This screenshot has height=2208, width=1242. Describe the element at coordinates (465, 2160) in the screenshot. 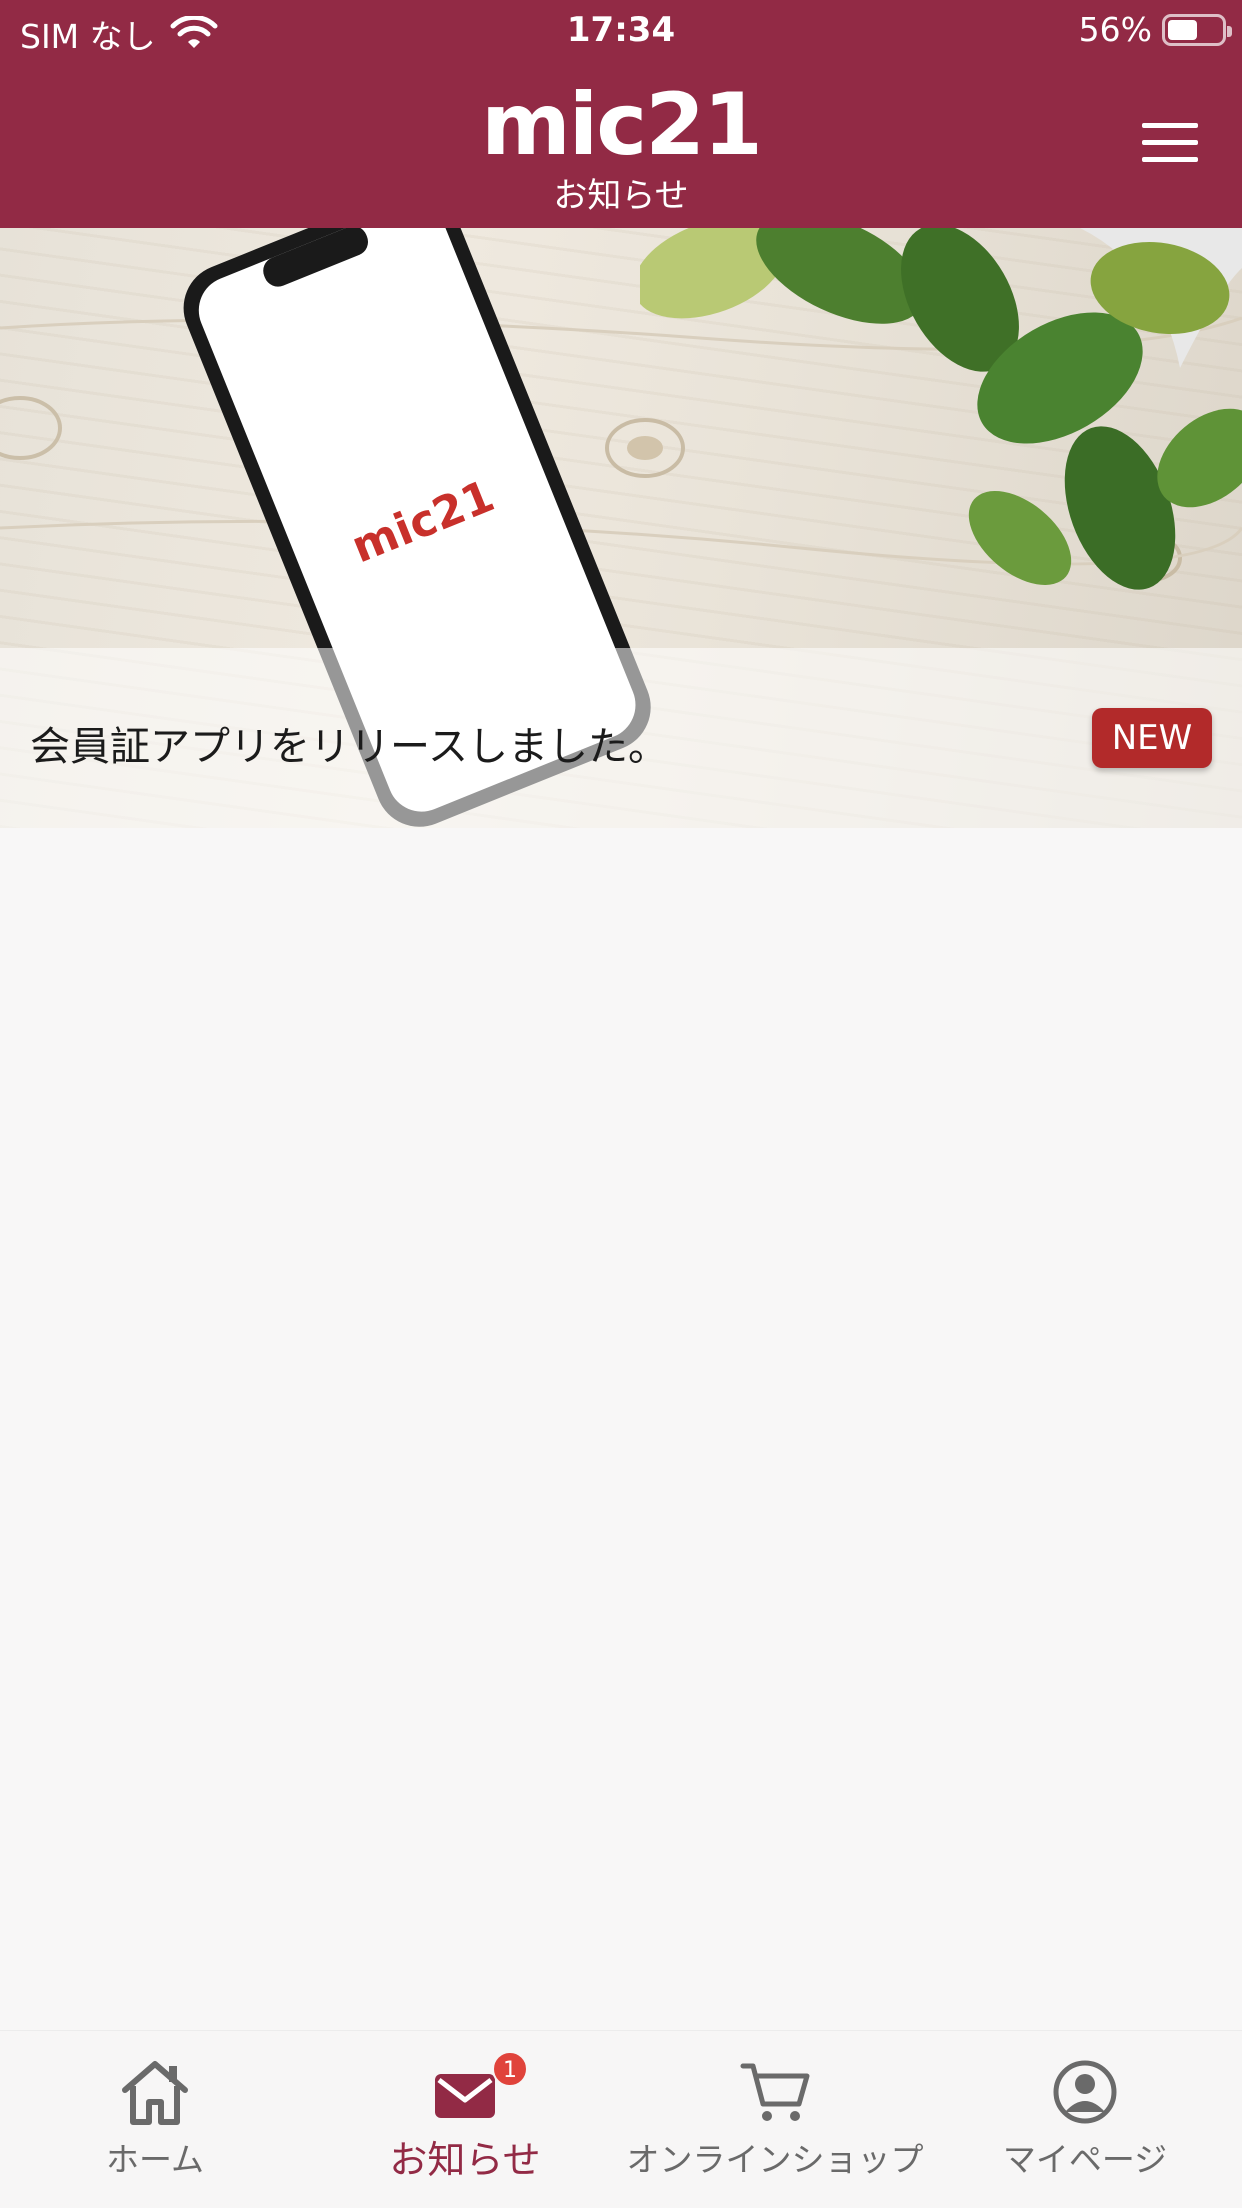

I see `tab-label: お知らせ` at that location.